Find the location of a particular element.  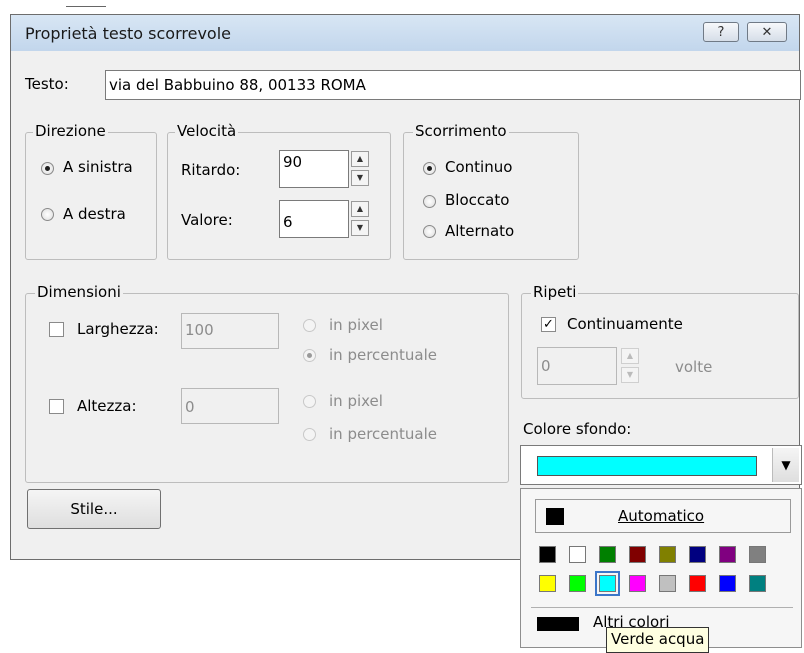

ritardo-input: 90 is located at coordinates (314, 169).